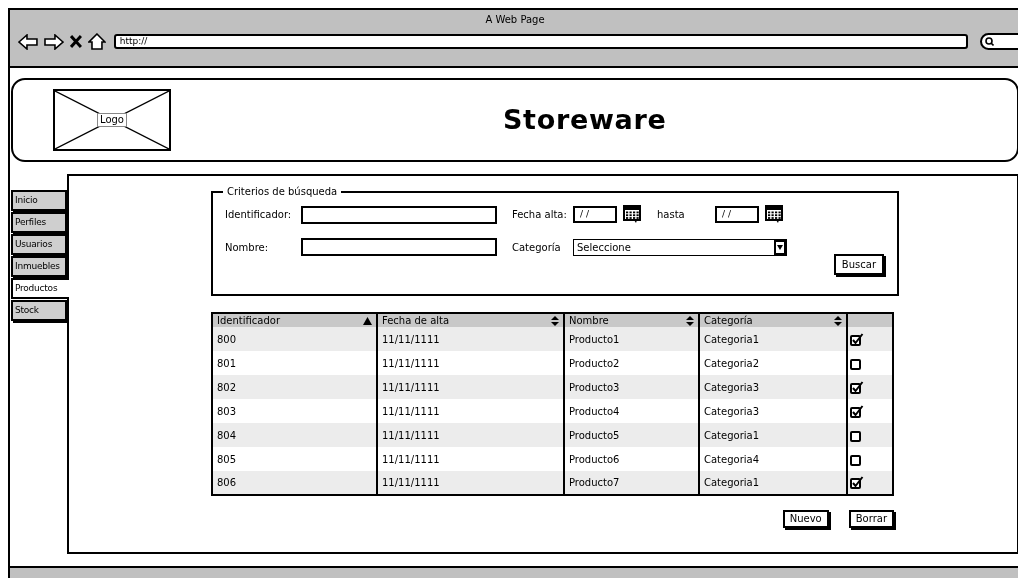 This screenshot has height=578, width=1018. Describe the element at coordinates (671, 215) in the screenshot. I see `field-label: hasta` at that location.